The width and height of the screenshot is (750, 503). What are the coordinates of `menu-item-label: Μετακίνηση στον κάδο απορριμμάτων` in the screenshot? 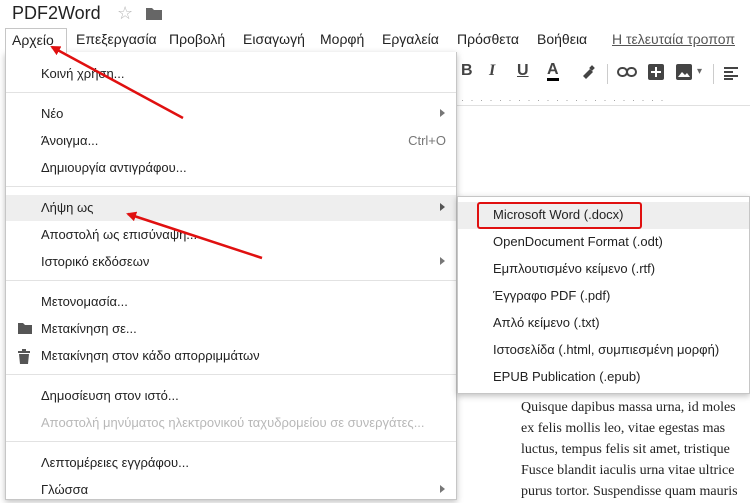 It's located at (150, 355).